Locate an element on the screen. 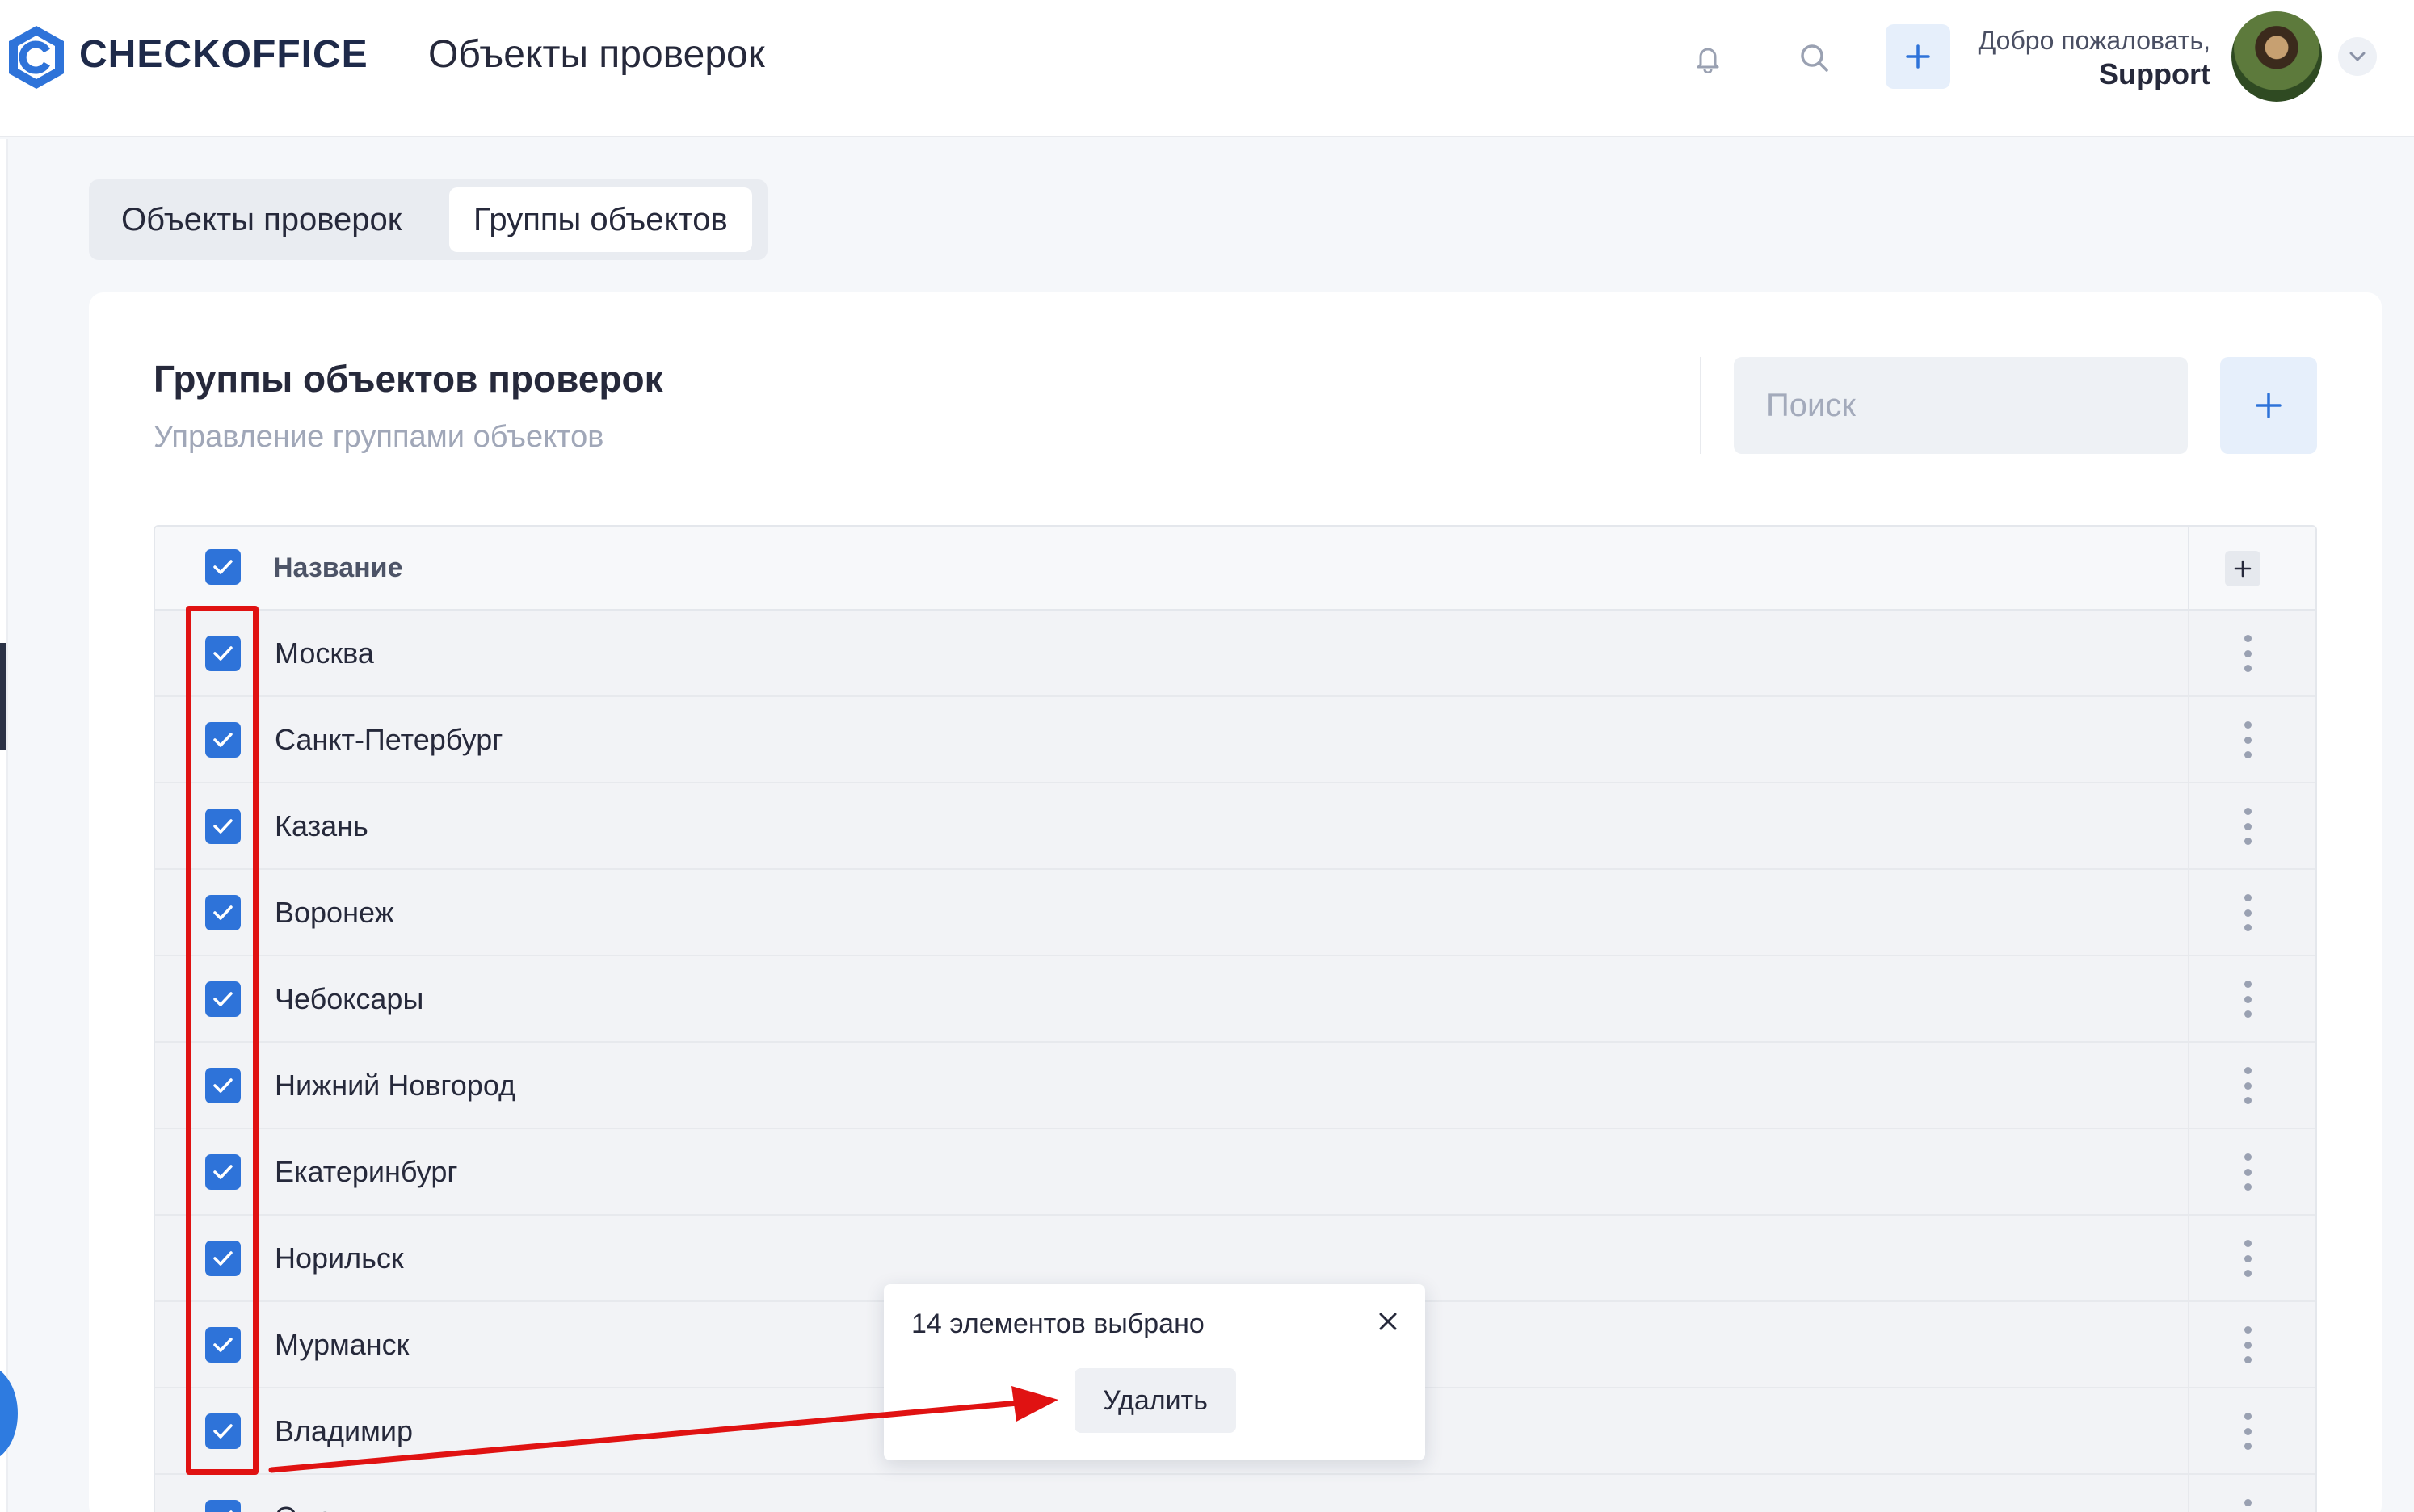 This screenshot has width=2414, height=1512. user-name: Support is located at coordinates (2154, 73).